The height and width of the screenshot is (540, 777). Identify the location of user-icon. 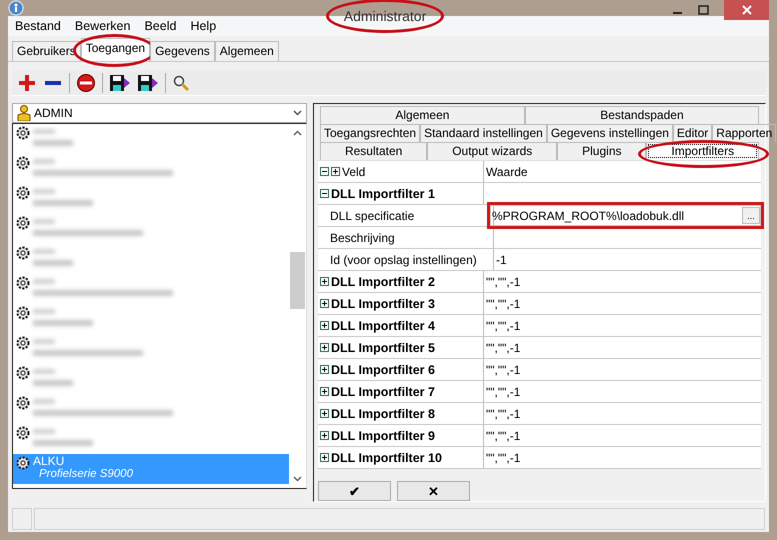
(24, 113).